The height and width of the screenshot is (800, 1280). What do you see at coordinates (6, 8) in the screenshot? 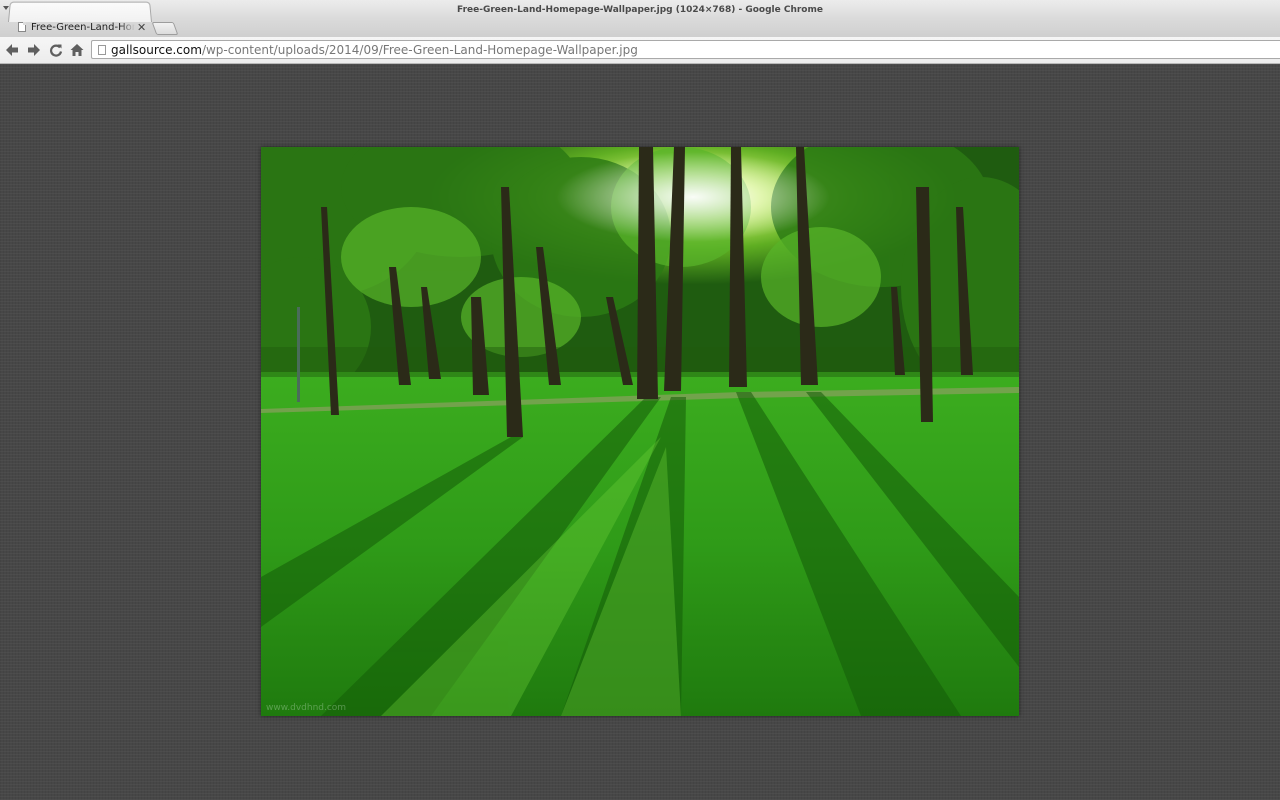
I see `window-menu-icon` at bounding box center [6, 8].